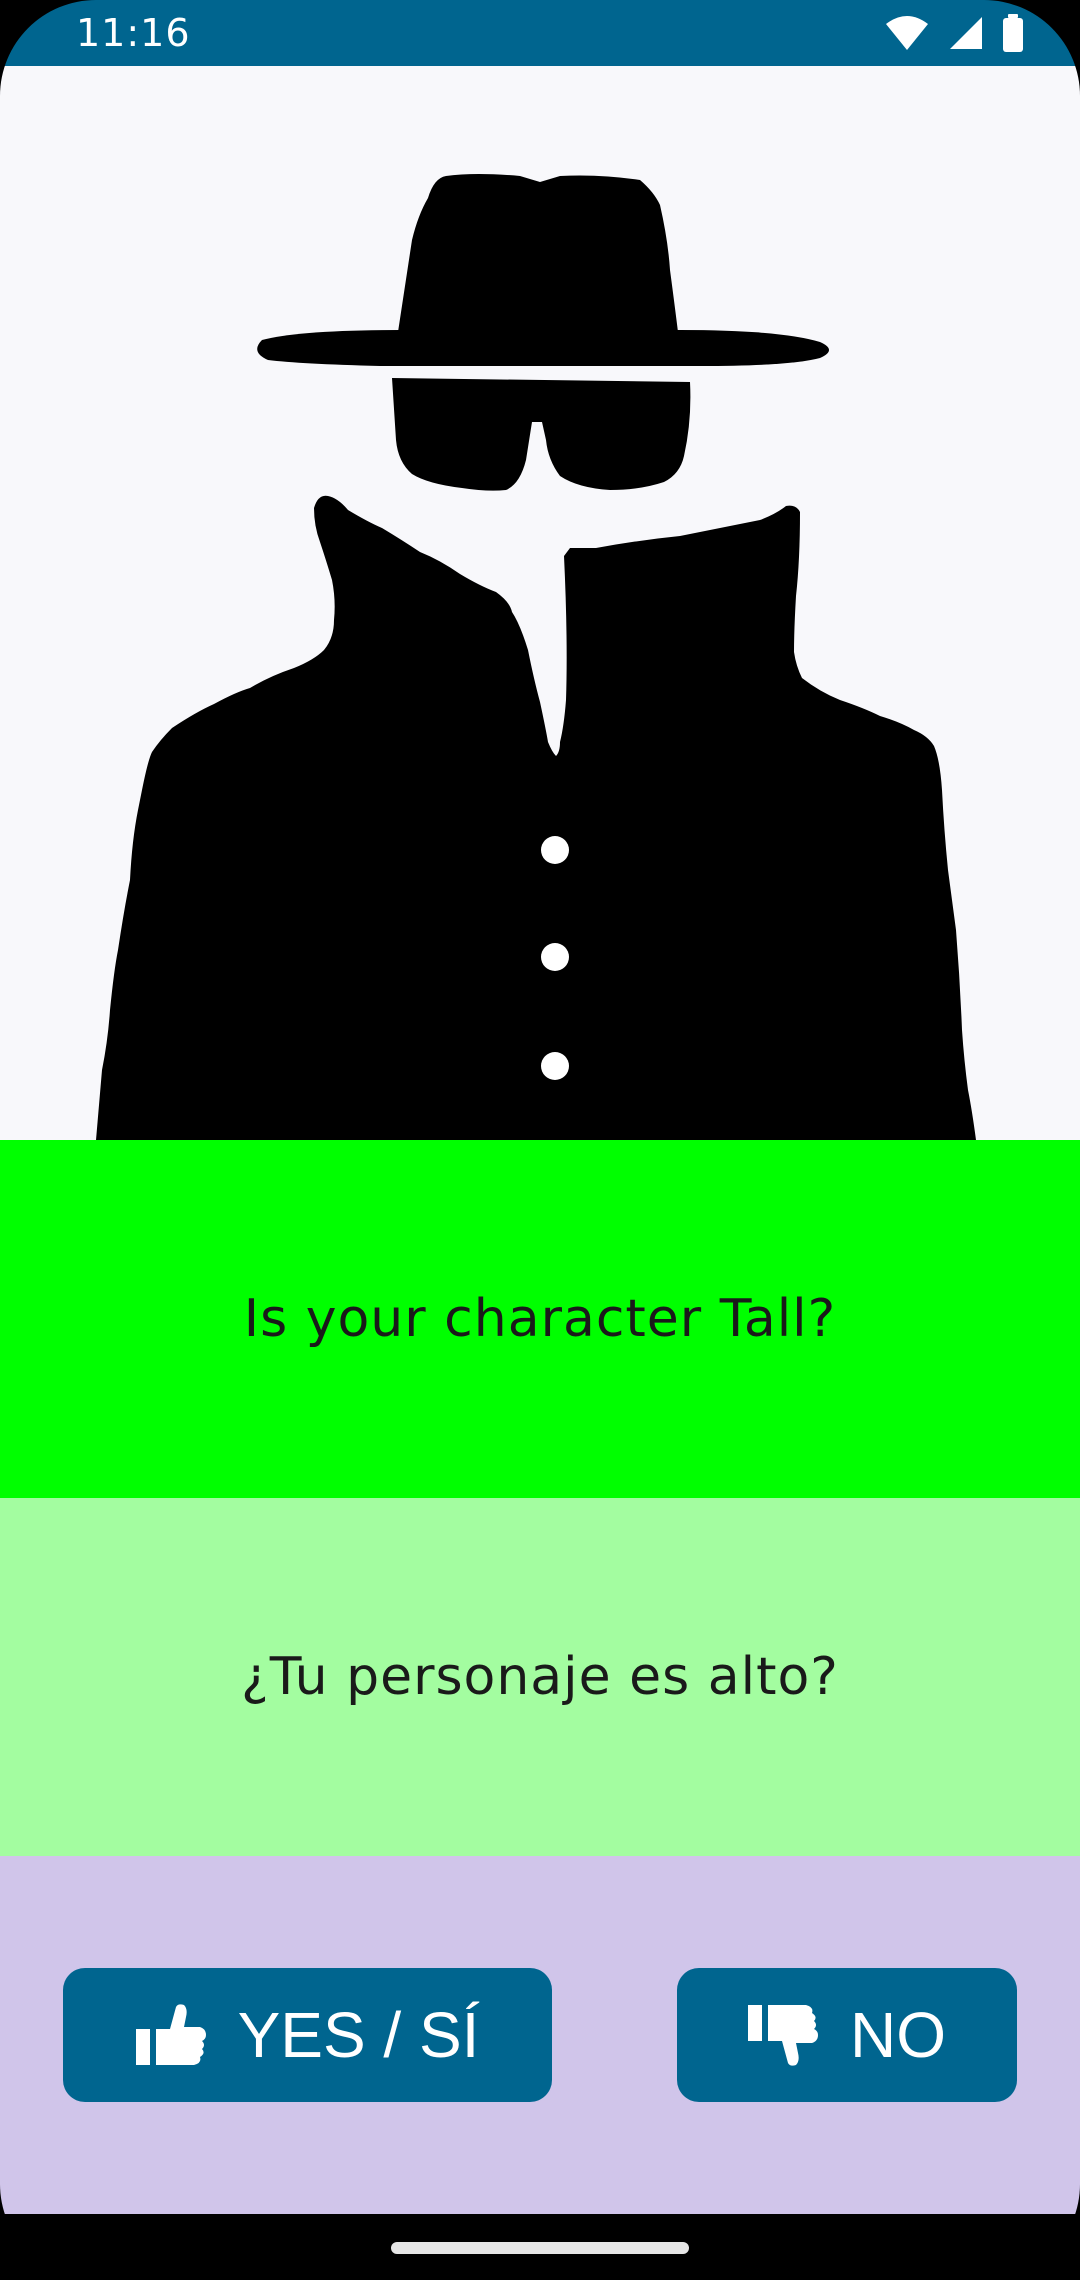 The image size is (1080, 2280). I want to click on home-gesture-handle, so click(540, 2248).